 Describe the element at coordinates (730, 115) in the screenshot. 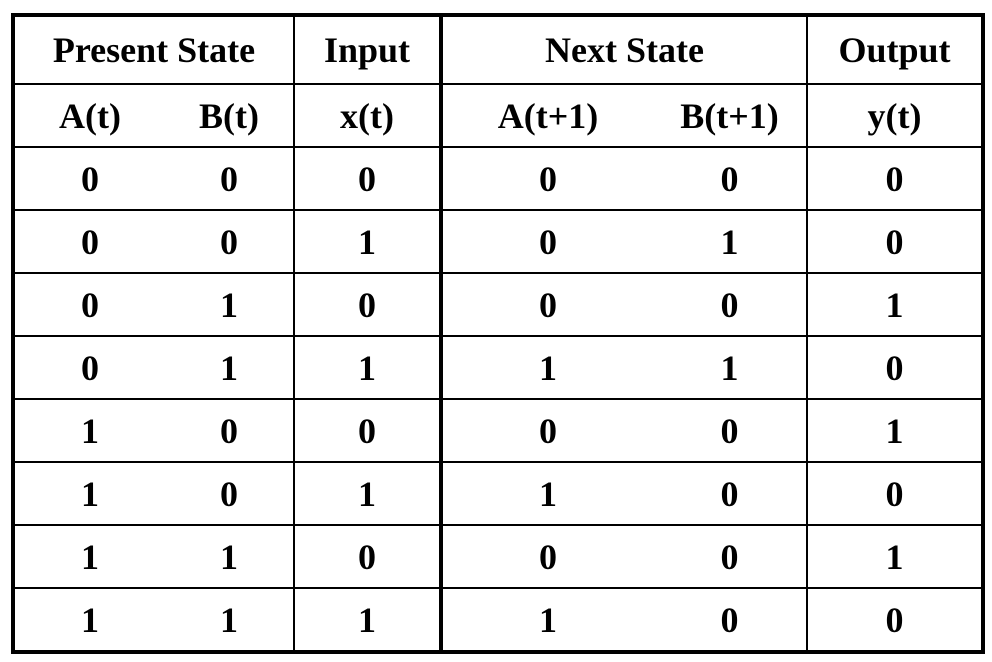

I see `column-header-b-t1: B(t+1)` at that location.